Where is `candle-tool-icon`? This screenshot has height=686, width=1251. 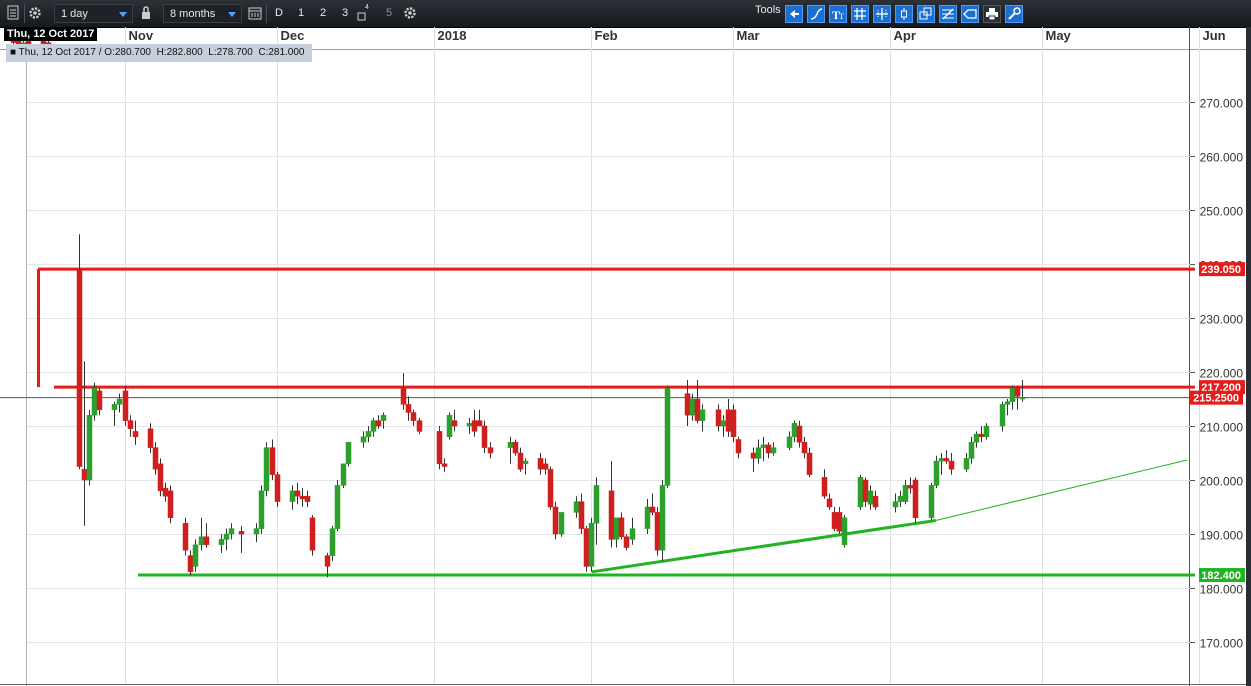
candle-tool-icon is located at coordinates (904, 14).